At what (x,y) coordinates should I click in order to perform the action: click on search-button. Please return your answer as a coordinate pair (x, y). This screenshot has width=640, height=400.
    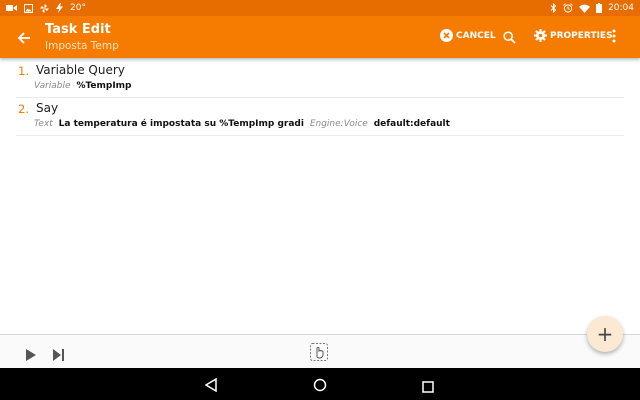
    Looking at the image, I should click on (509, 38).